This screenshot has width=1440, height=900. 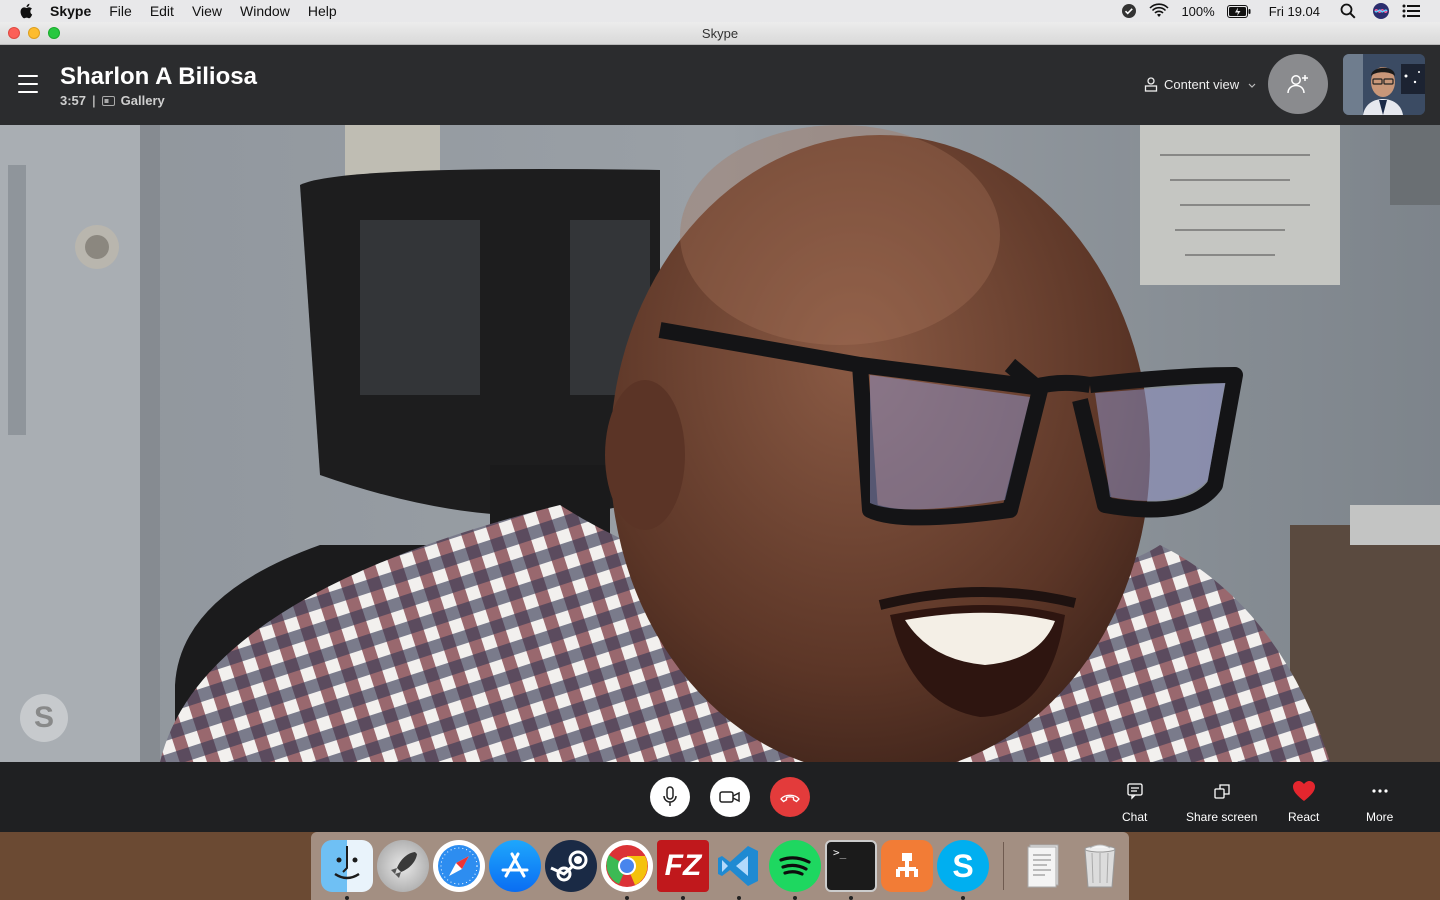 What do you see at coordinates (1198, 11) in the screenshot?
I see `battery-percentage: 100%` at bounding box center [1198, 11].